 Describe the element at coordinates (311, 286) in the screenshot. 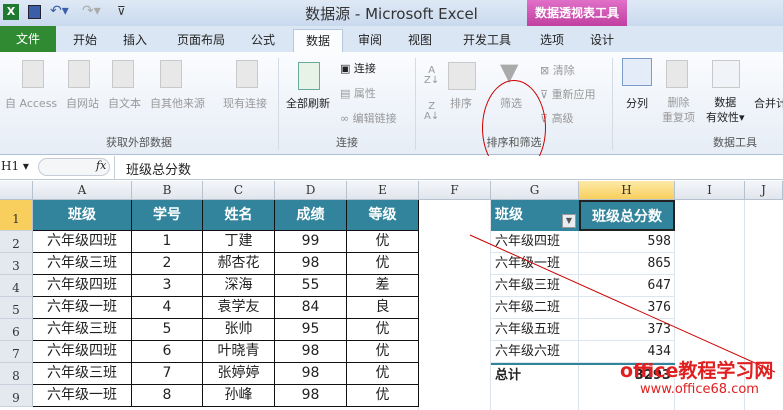

I see `table-cell: 55` at that location.